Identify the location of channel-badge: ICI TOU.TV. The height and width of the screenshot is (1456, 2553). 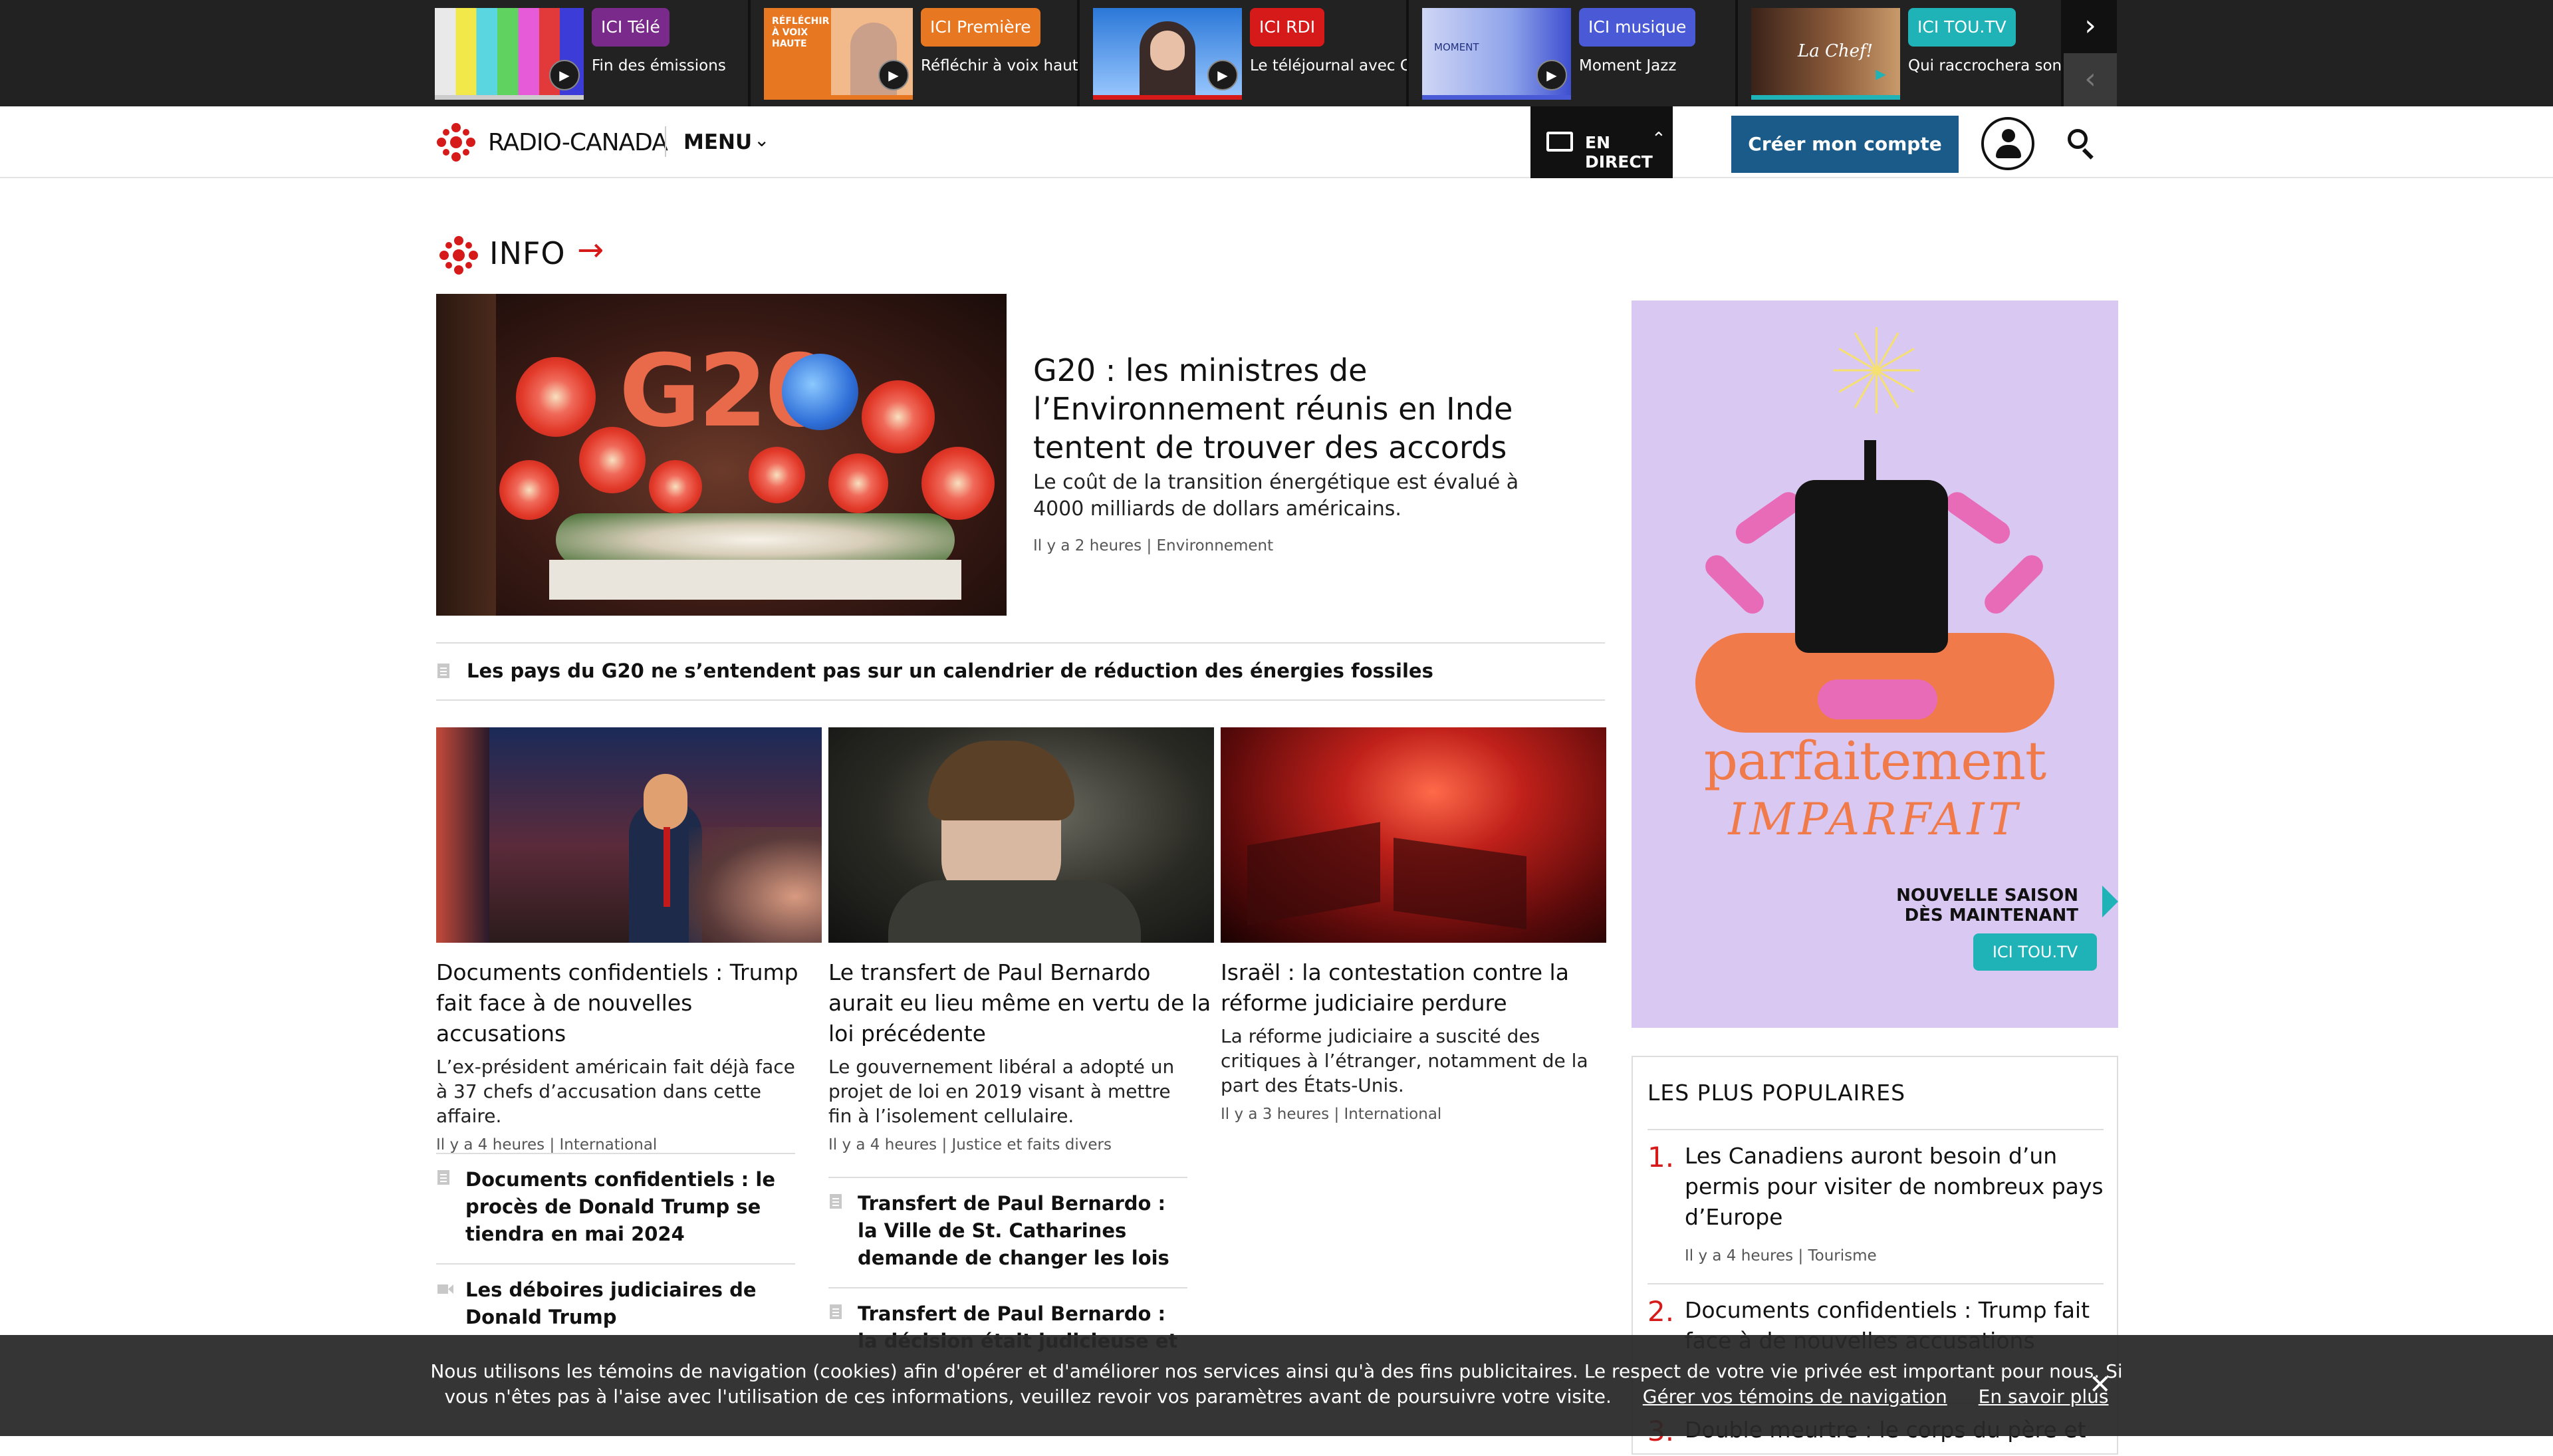
(1962, 27).